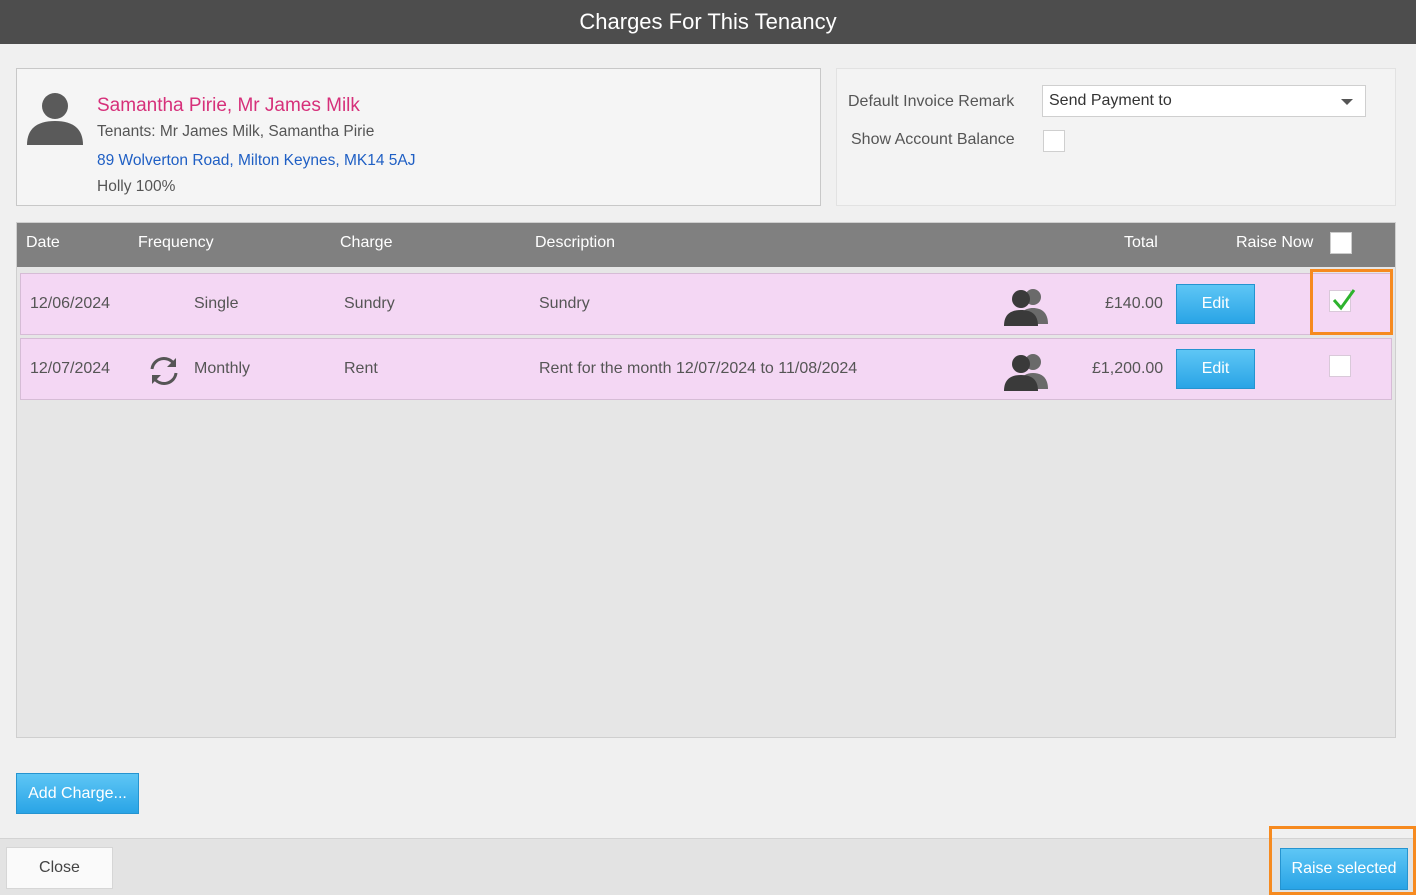  I want to click on repeat-icon, so click(164, 371).